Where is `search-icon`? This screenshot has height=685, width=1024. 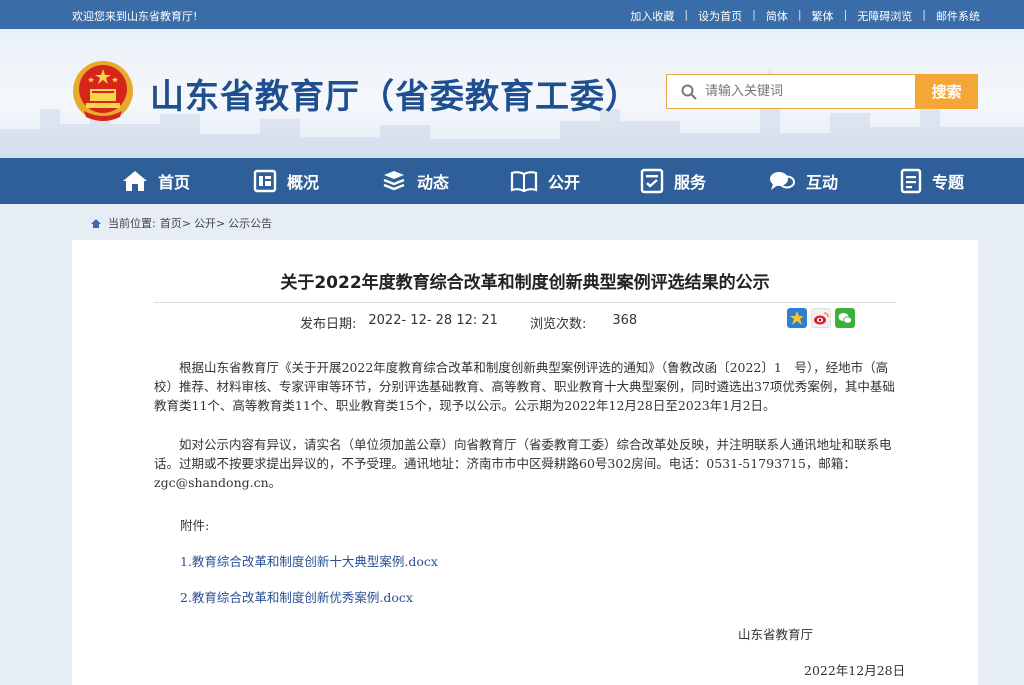
search-icon is located at coordinates (689, 92).